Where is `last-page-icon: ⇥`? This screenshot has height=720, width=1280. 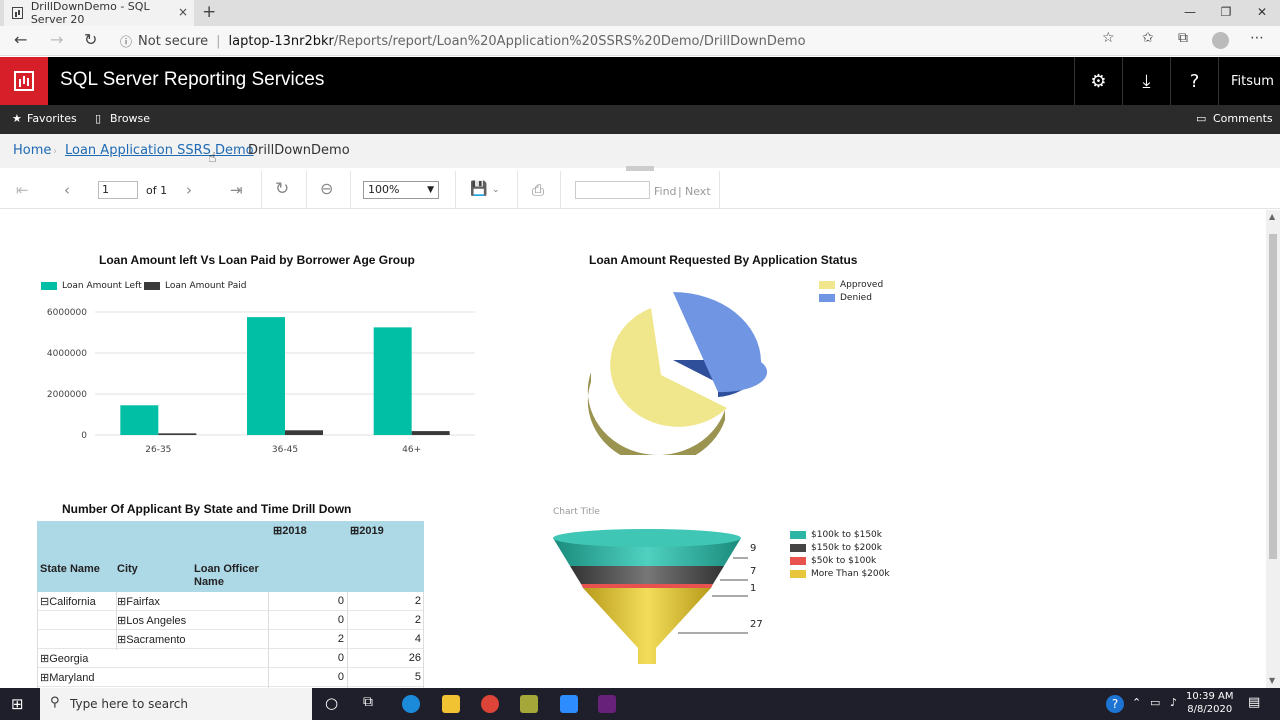 last-page-icon: ⇥ is located at coordinates (236, 190).